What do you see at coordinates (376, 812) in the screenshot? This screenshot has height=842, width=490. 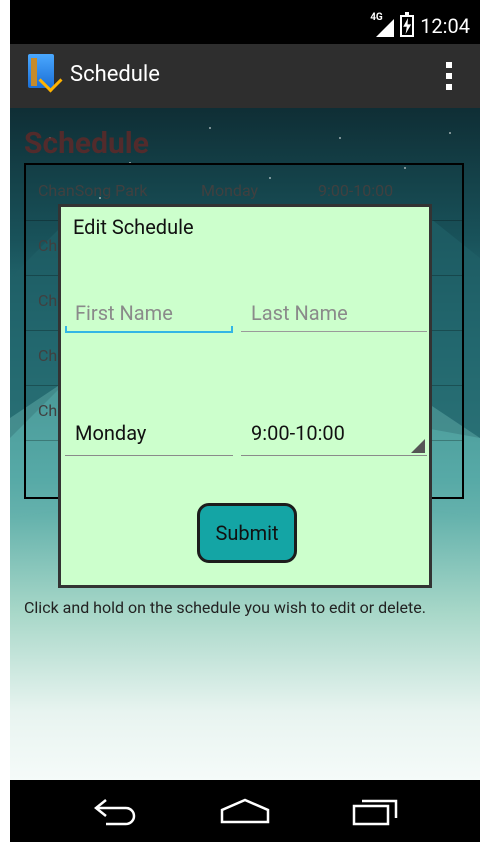 I see `recent-apps-icon` at bounding box center [376, 812].